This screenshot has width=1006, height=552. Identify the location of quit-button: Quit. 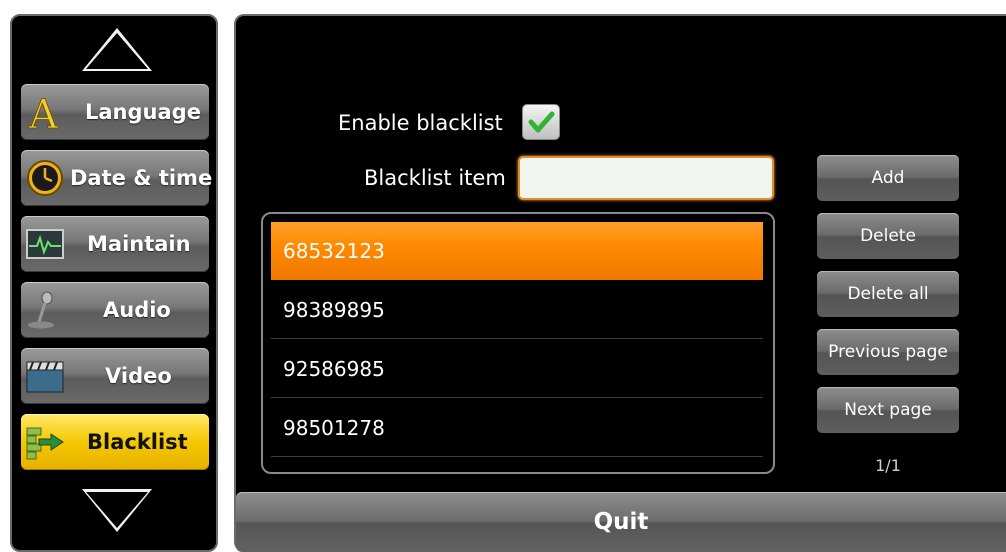
(621, 522).